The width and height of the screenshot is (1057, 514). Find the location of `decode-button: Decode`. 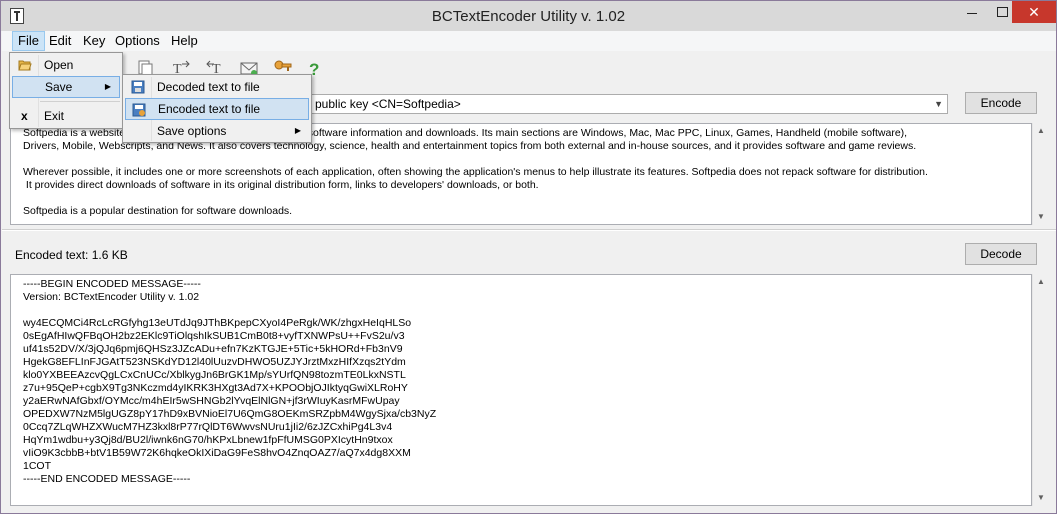

decode-button: Decode is located at coordinates (1001, 254).